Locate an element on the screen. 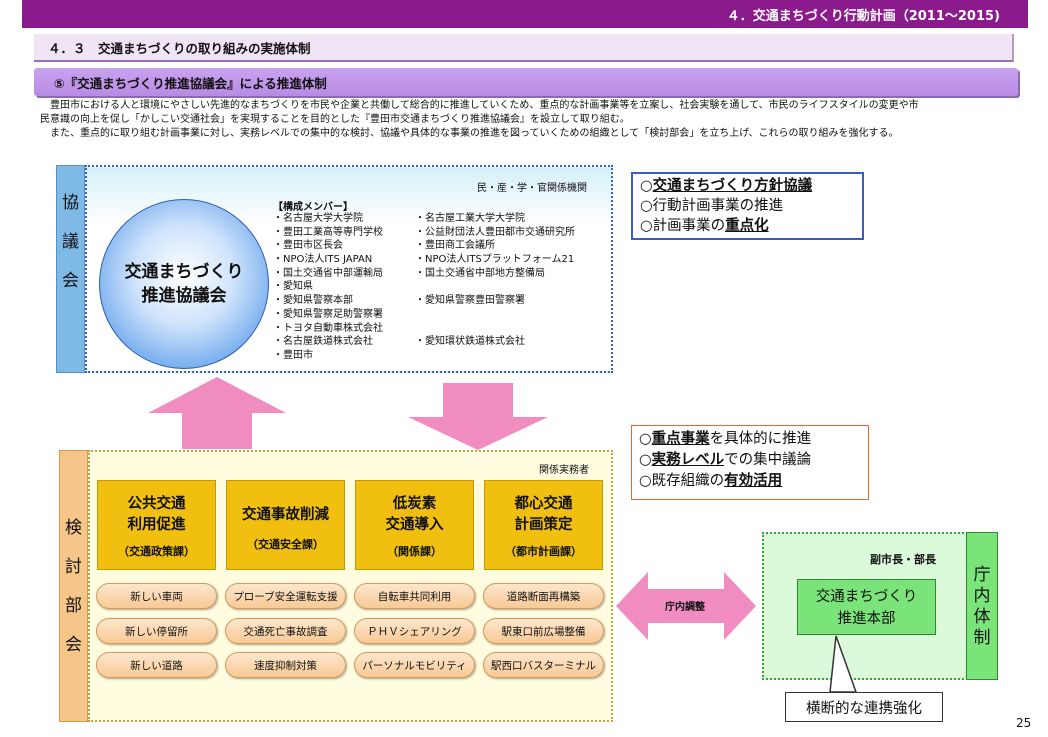 This screenshot has height=737, width=1048. council-tab-char: 協 is located at coordinates (70, 203).